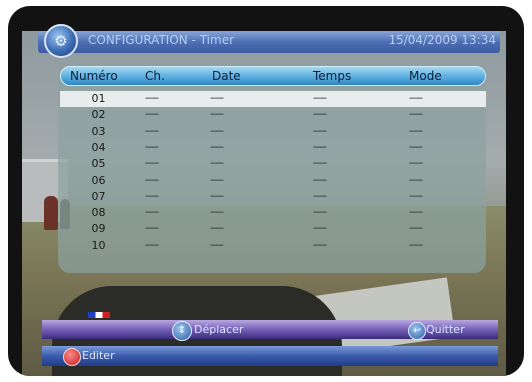  What do you see at coordinates (72, 357) in the screenshot?
I see `red-button-icon` at bounding box center [72, 357].